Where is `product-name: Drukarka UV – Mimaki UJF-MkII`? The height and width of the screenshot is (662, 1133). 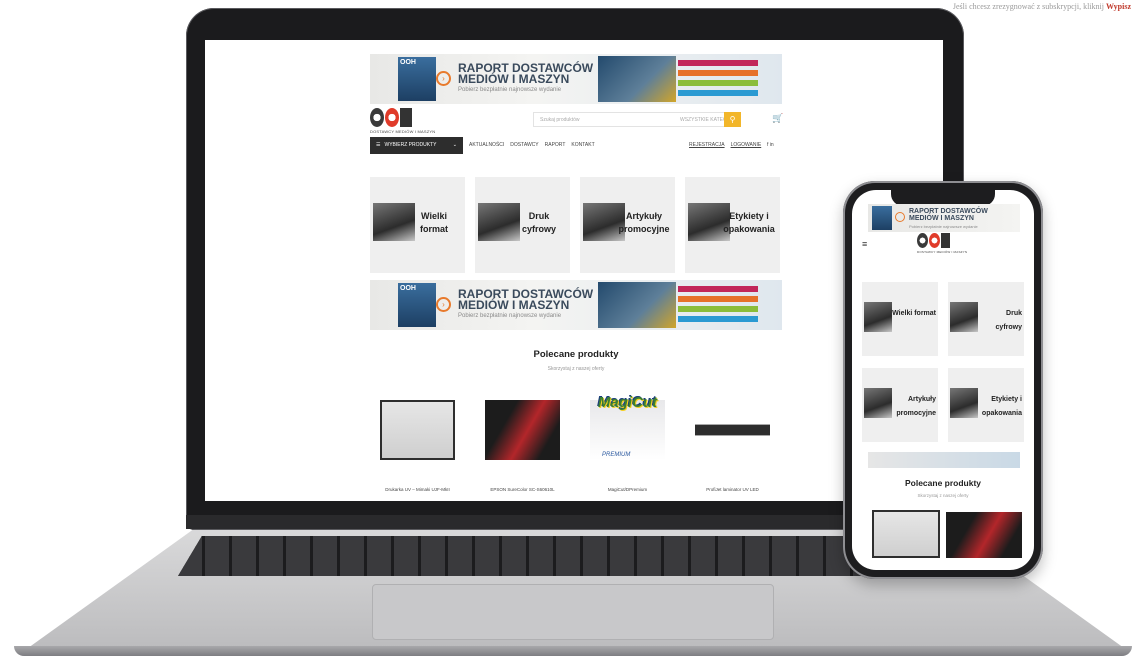 product-name: Drukarka UV – Mimaki UJF-MkII is located at coordinates (417, 489).